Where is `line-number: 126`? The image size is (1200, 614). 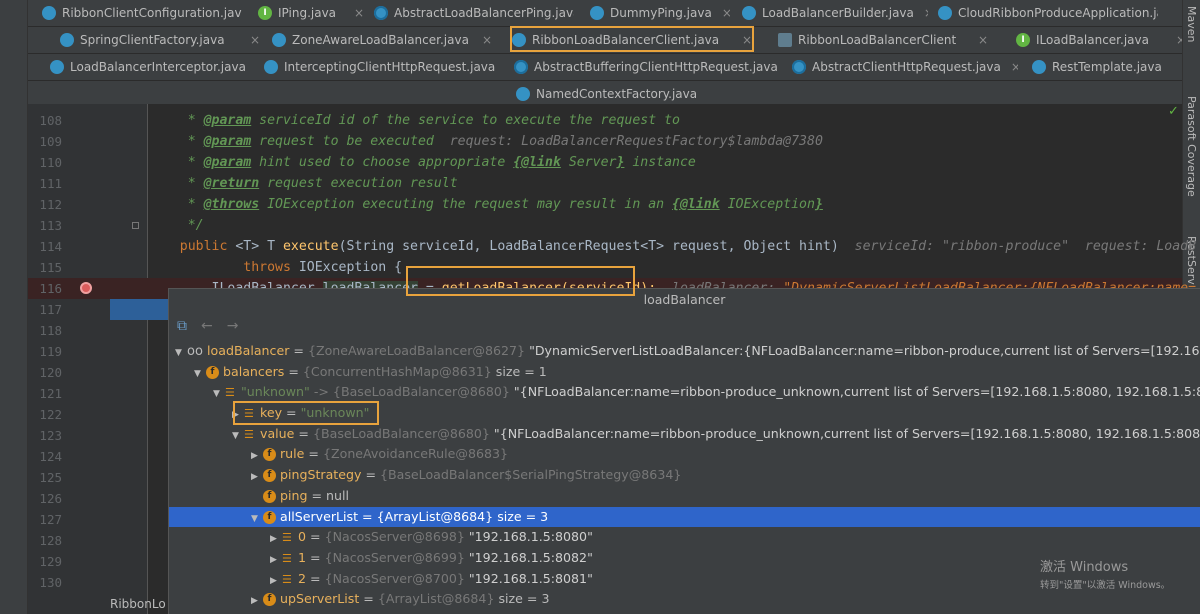
line-number: 126 is located at coordinates (50, 498).